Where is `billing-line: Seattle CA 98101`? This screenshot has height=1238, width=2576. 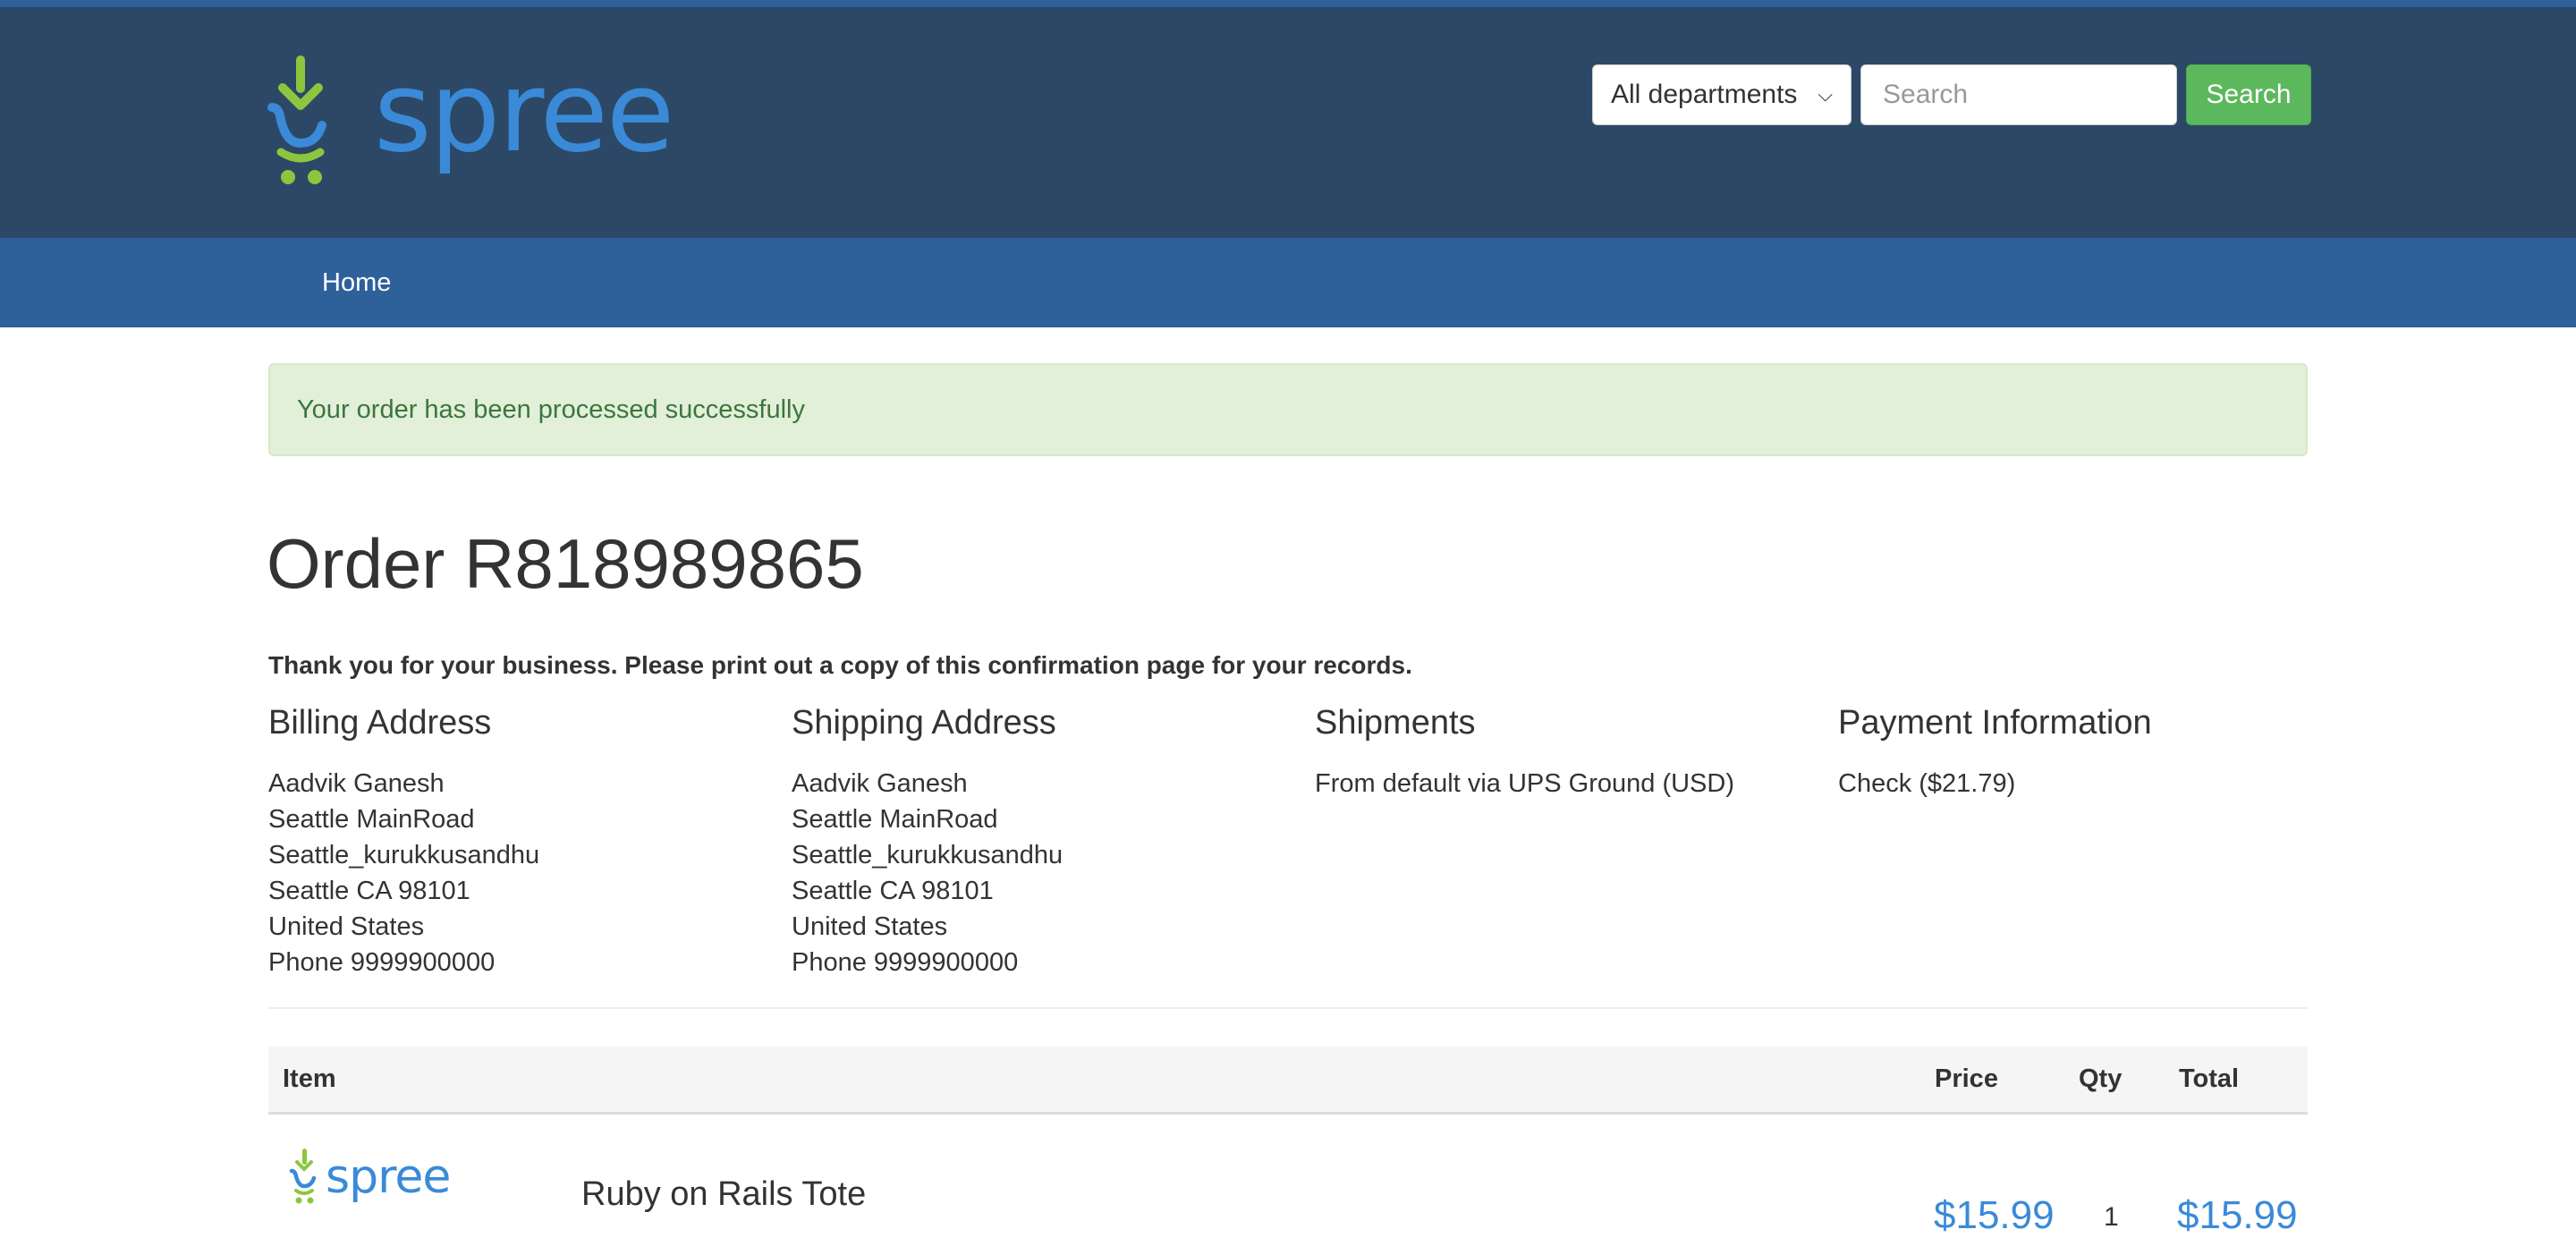
billing-line: Seattle CA 98101 is located at coordinates (369, 891).